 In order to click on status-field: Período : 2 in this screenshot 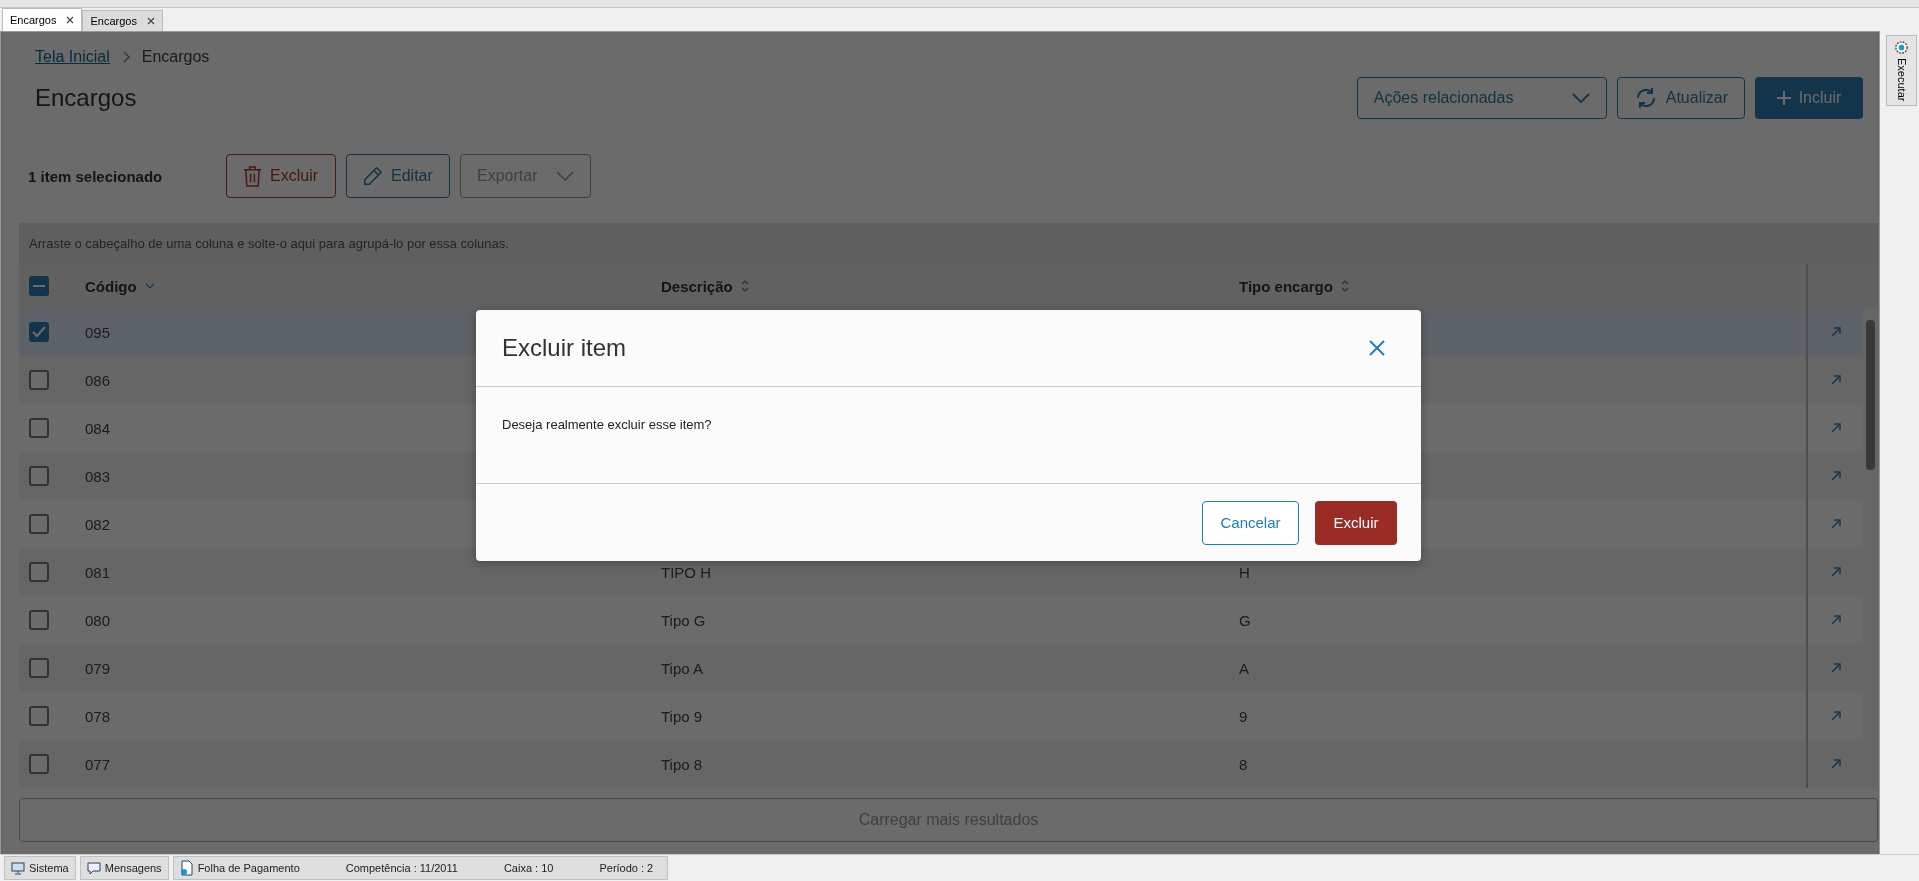, I will do `click(626, 868)`.